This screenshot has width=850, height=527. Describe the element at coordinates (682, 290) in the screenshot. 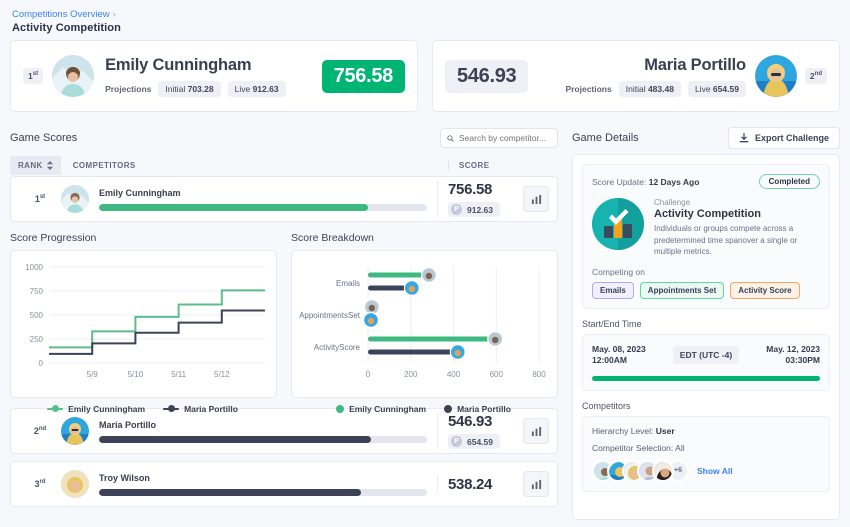

I see `metric-tag-appointments-set: Appointments Set` at that location.